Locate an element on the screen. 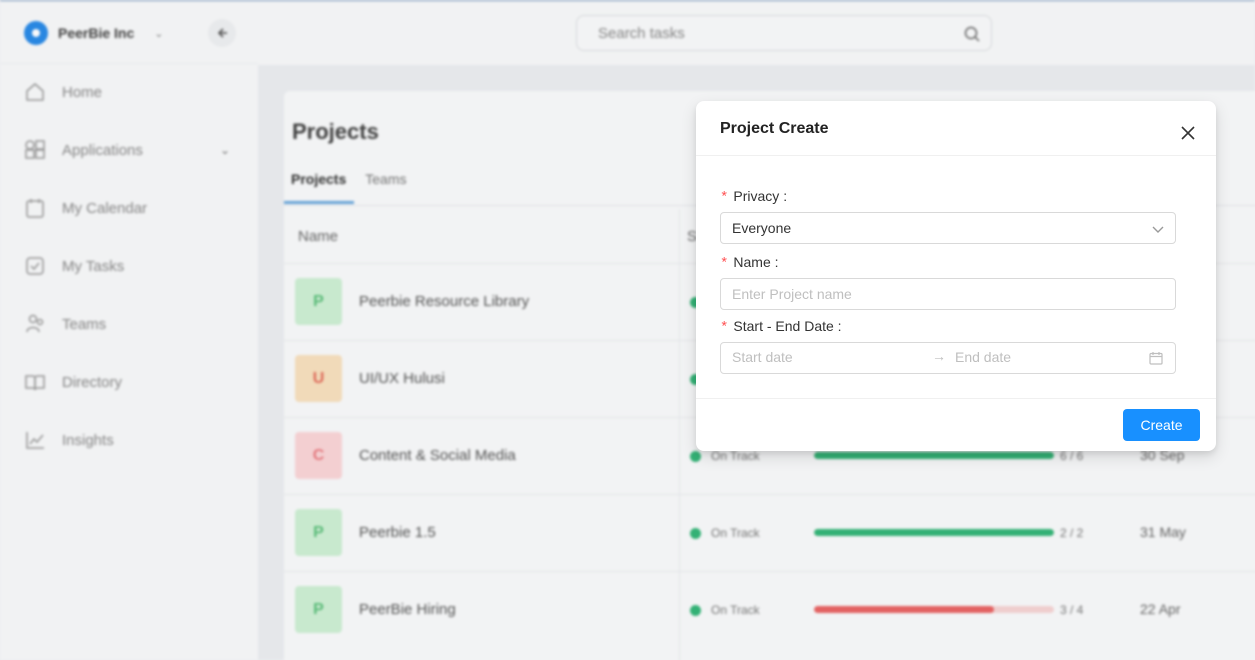  project-name-placeholder: Enter Project name is located at coordinates (792, 294).